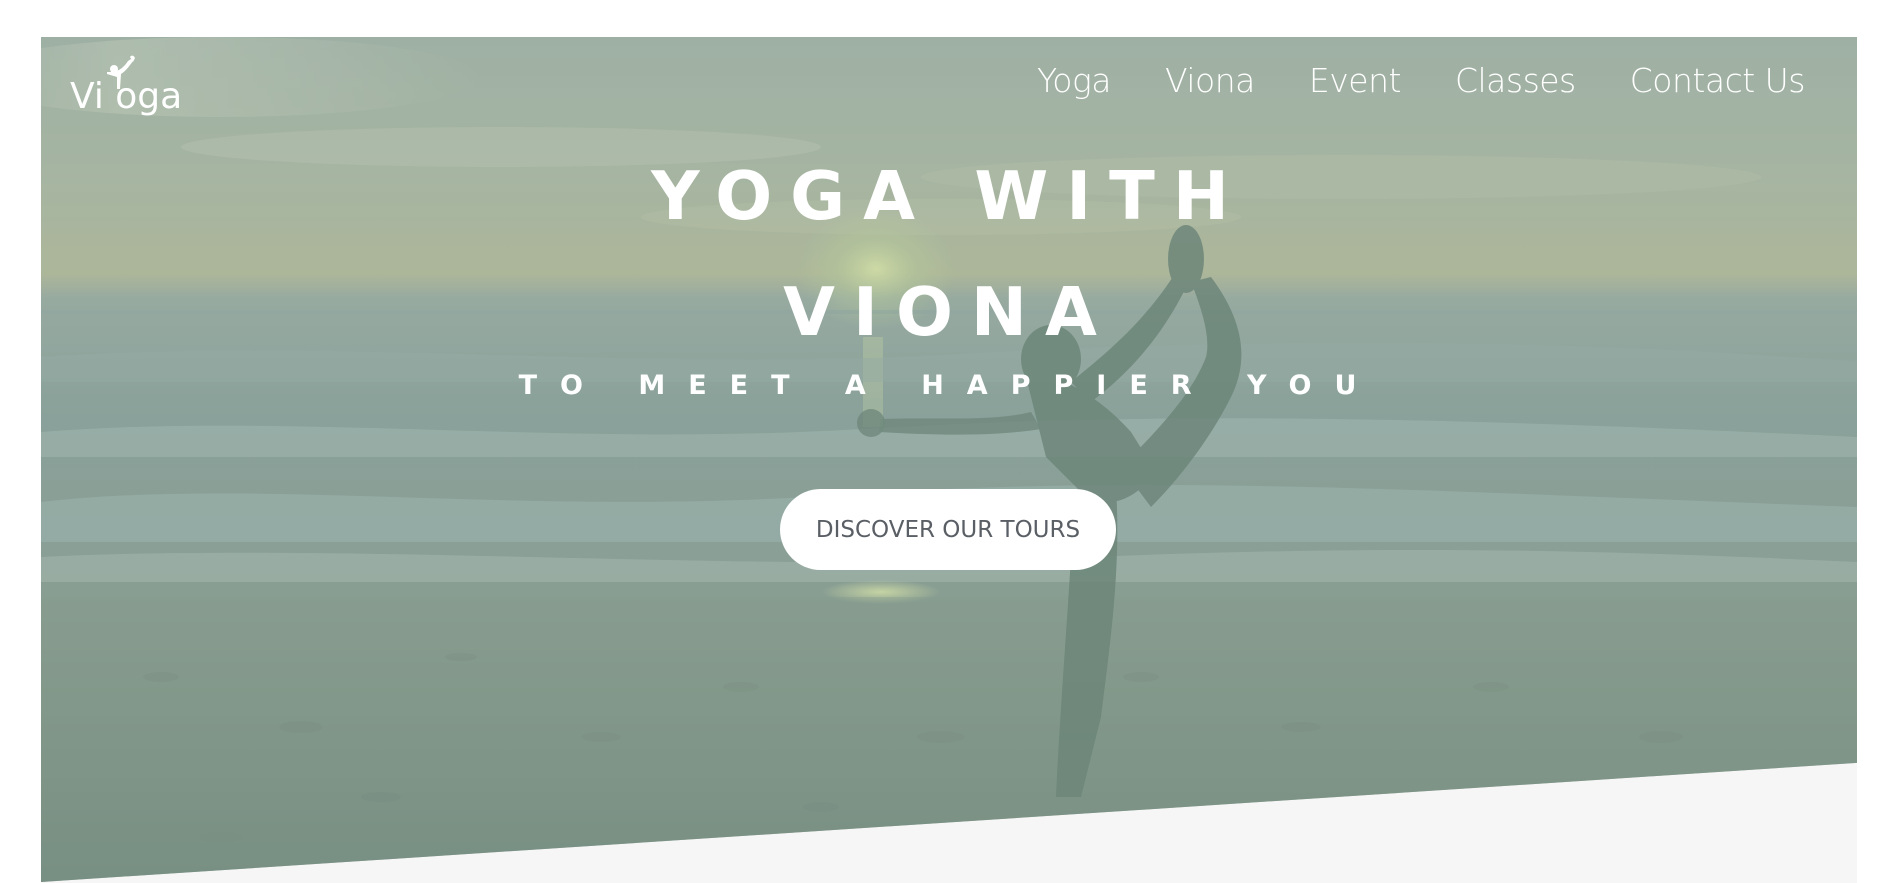 The image size is (1896, 883). I want to click on main-nav: Yoga Viona Event Classes Contact Us, so click(1421, 80).